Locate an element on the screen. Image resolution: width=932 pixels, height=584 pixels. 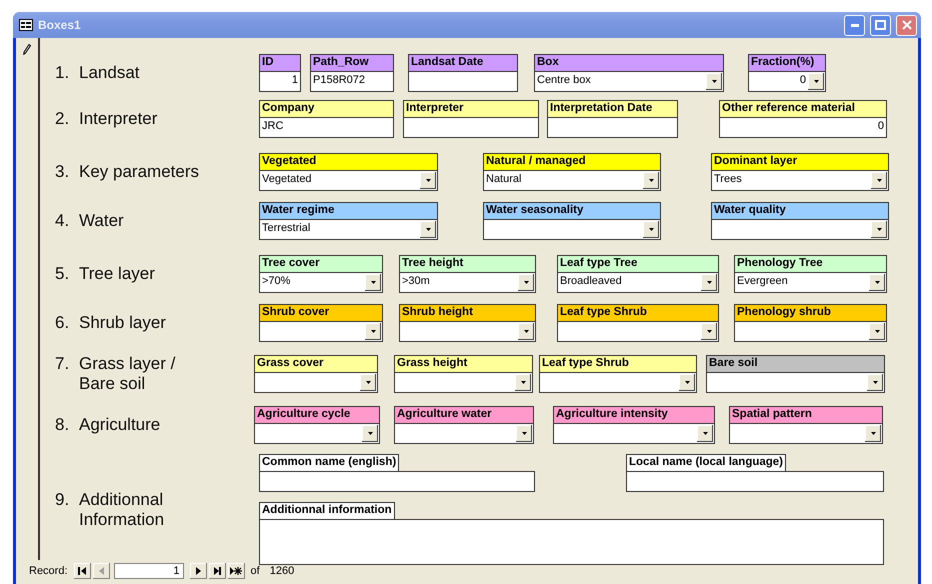
input-field: JRC is located at coordinates (326, 127).